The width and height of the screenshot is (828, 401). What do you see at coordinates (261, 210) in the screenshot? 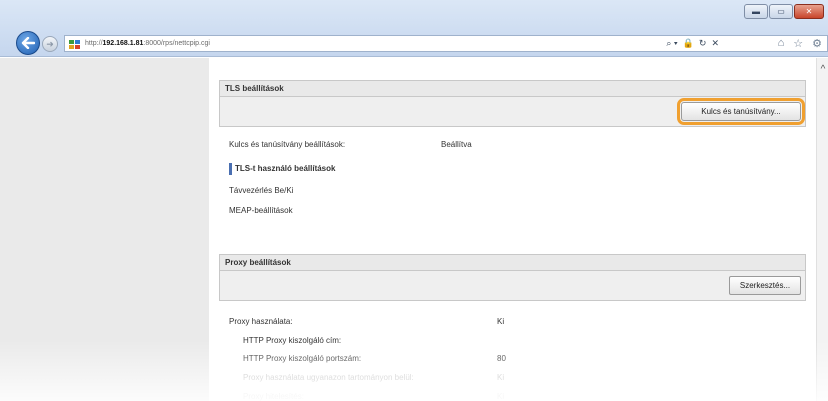
I see `meap-settings-link: MEAP-beállítások` at bounding box center [261, 210].